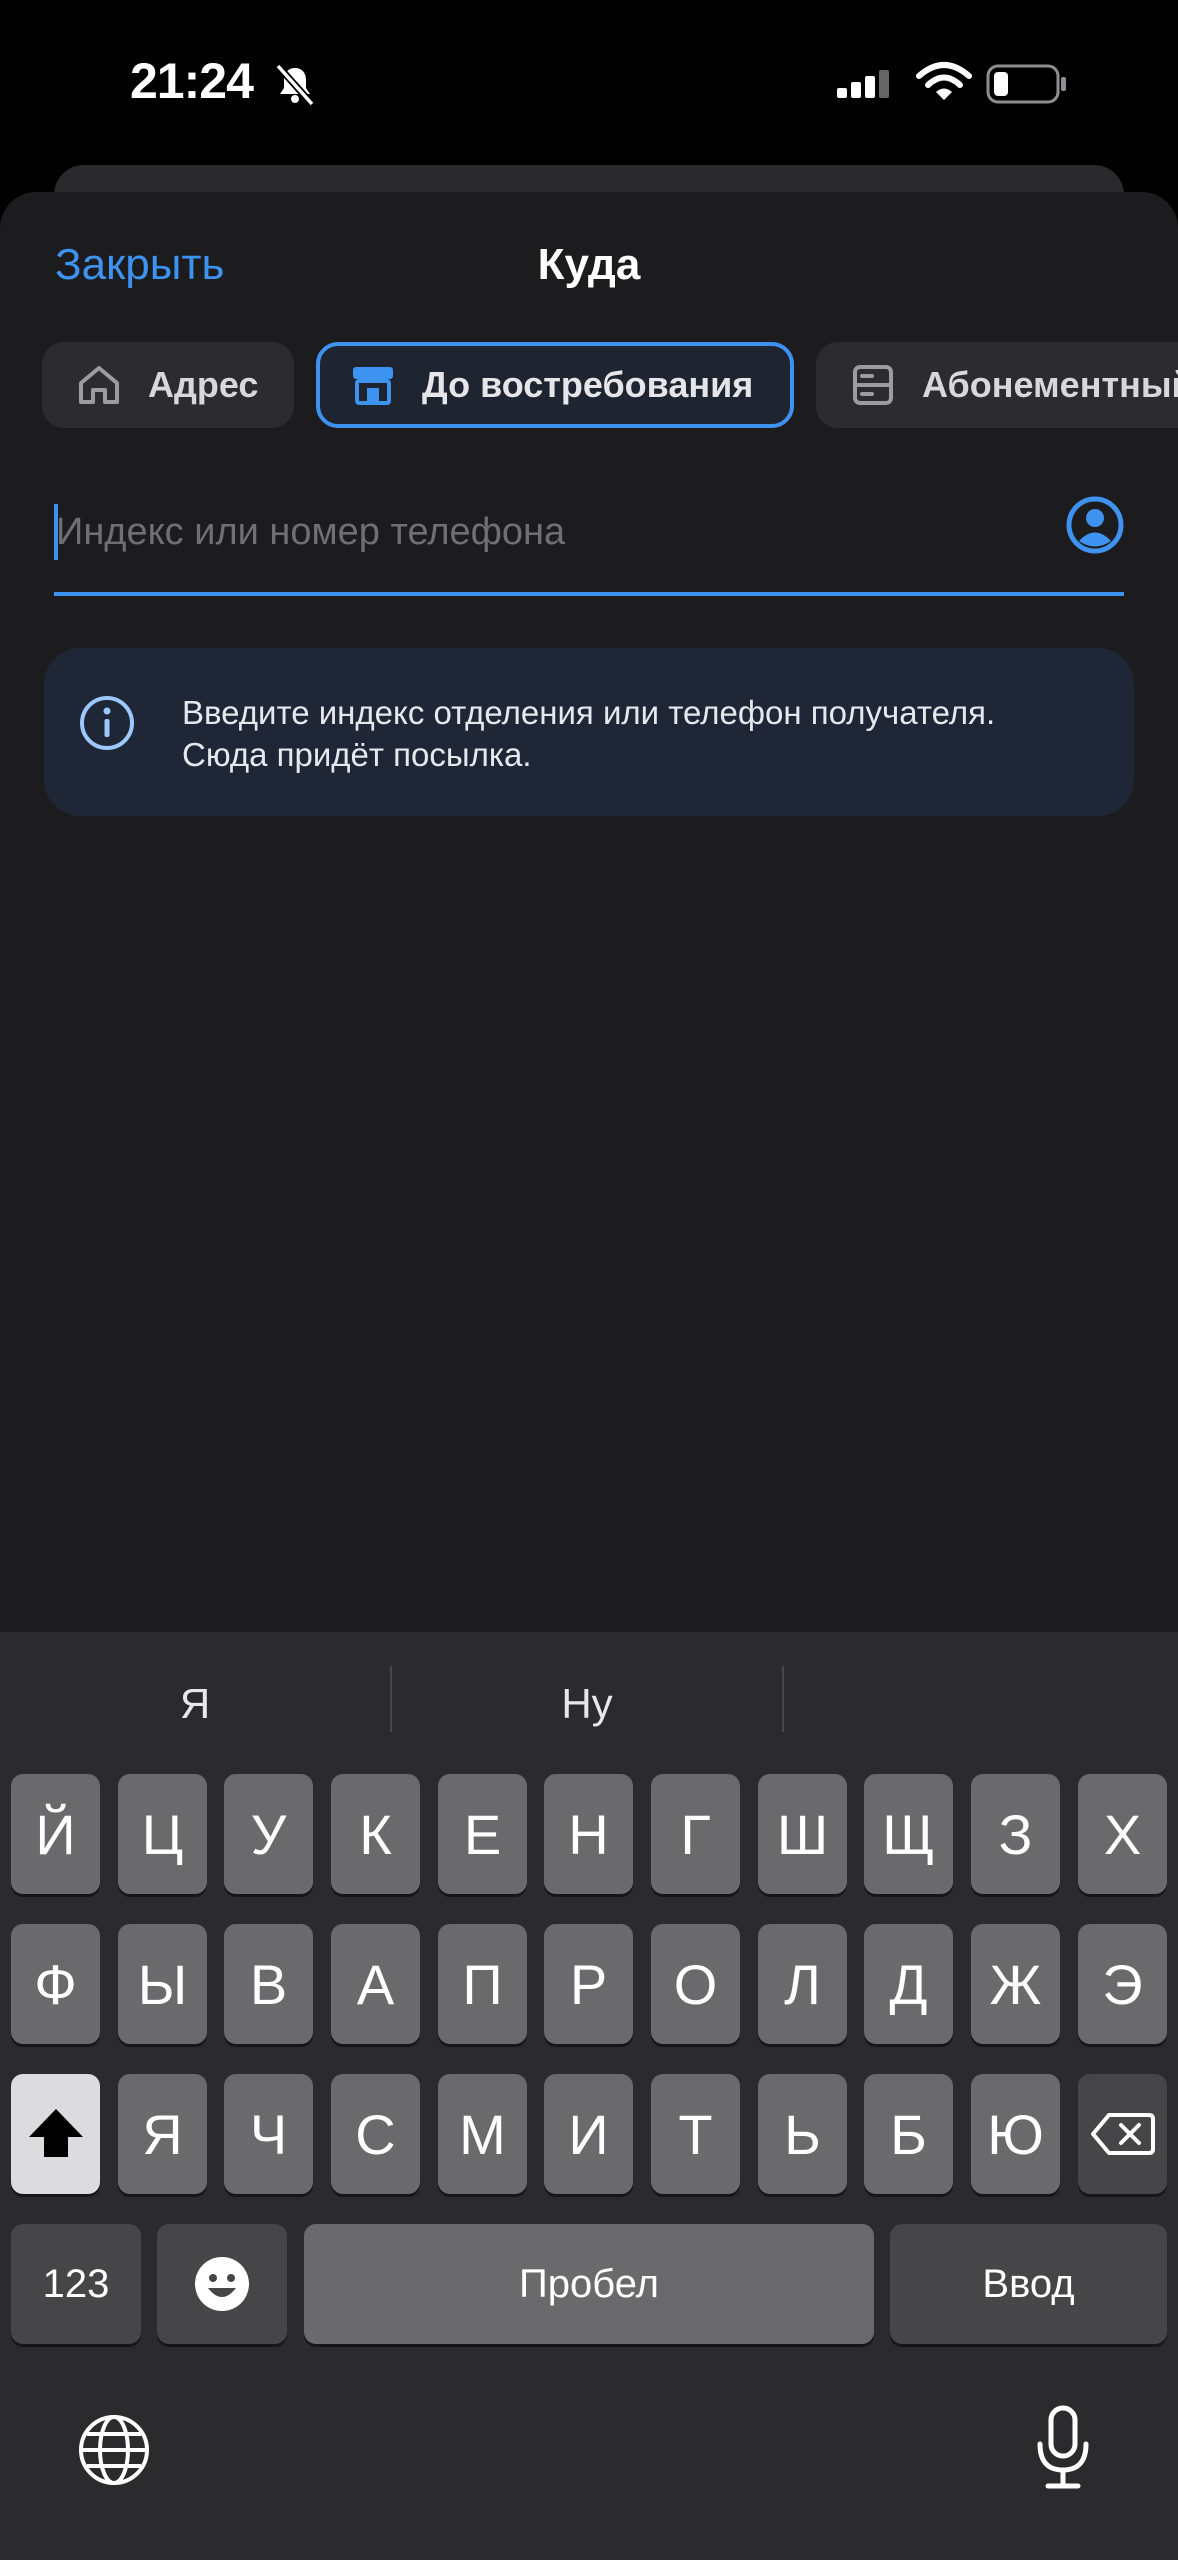 The width and height of the screenshot is (1178, 2560). I want to click on suggestion-divider, so click(783, 1699).